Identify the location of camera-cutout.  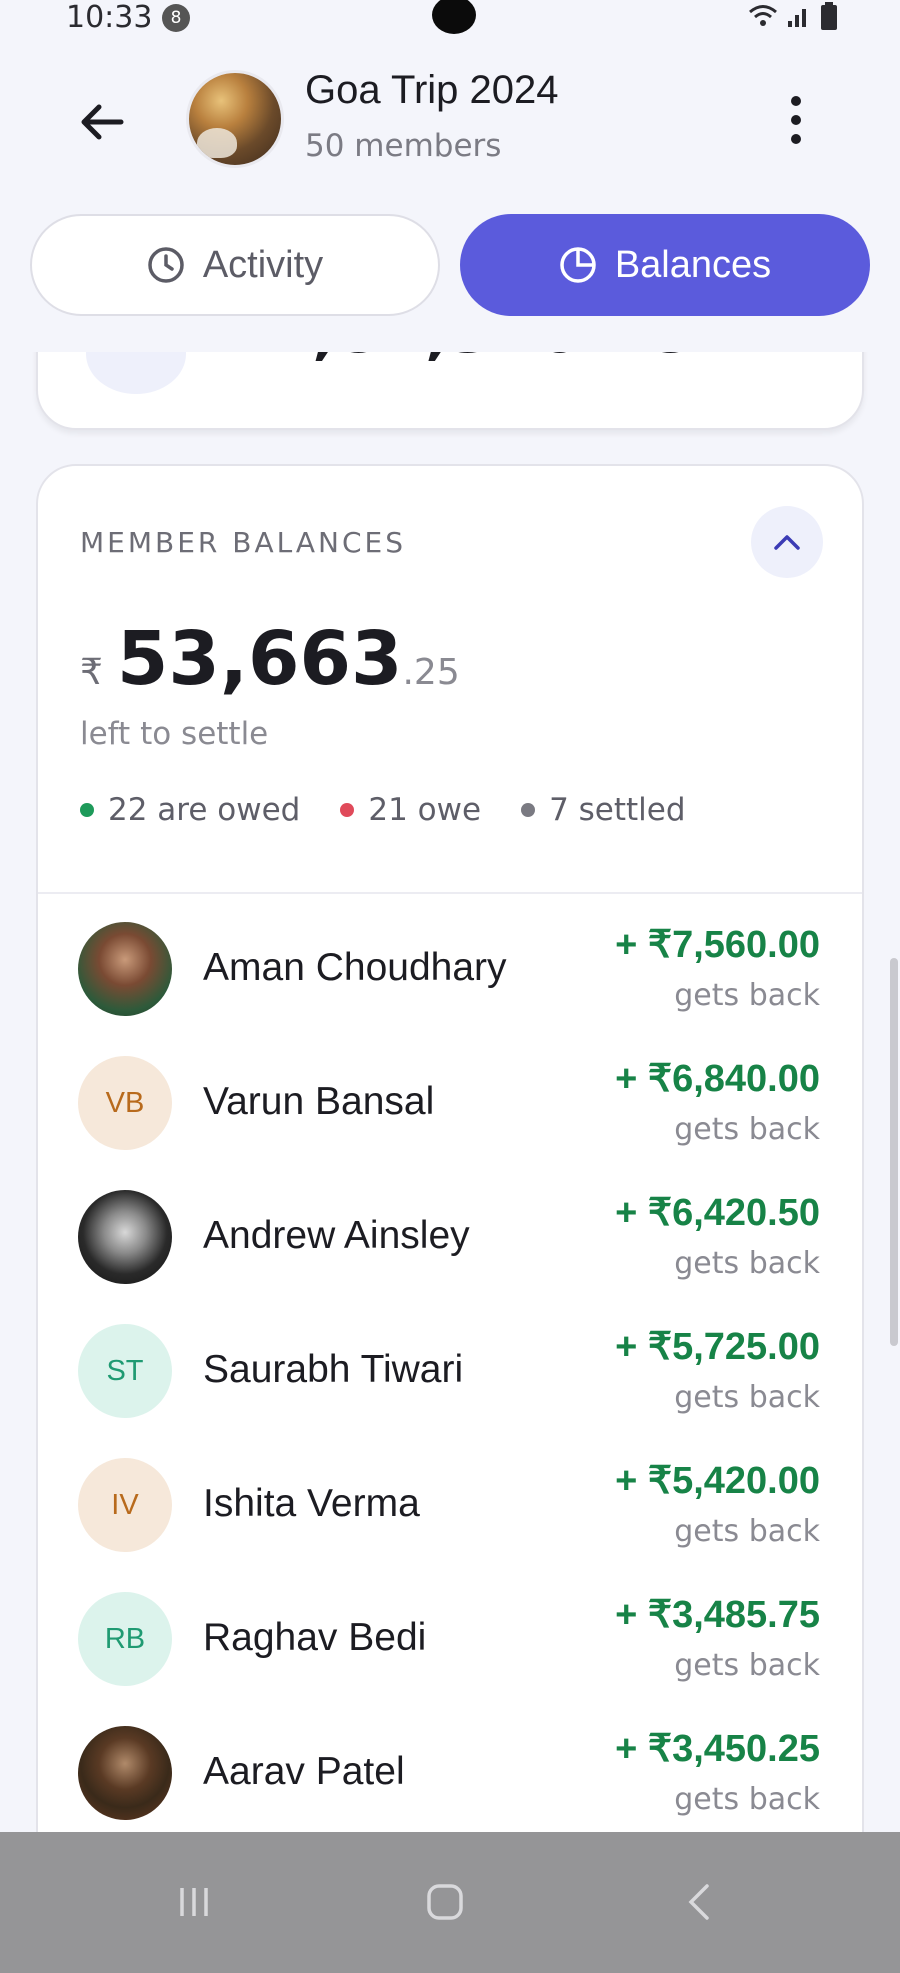
(454, 17).